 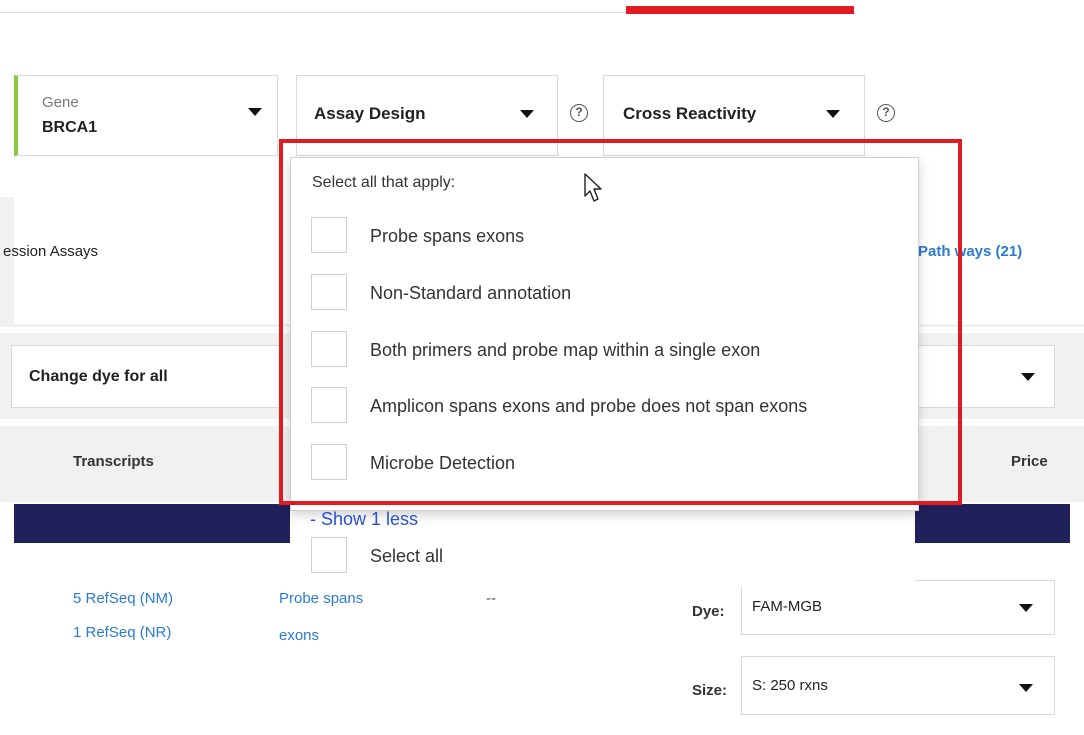 I want to click on empty-value: --, so click(x=491, y=598).